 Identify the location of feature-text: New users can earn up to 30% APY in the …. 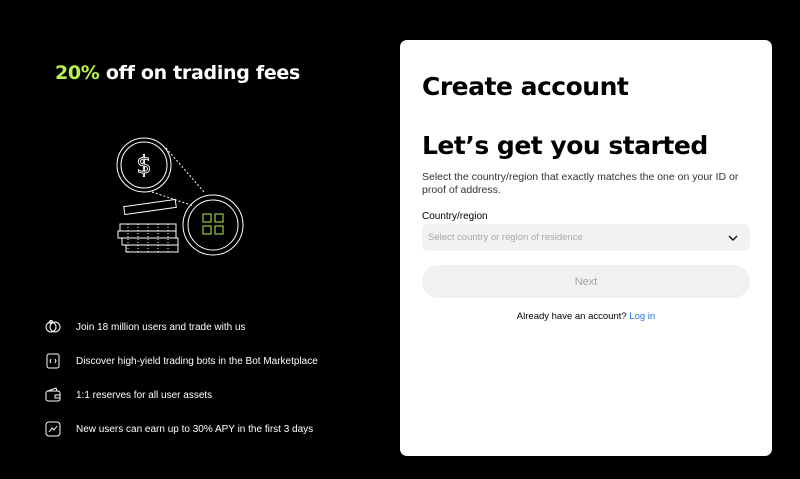
(195, 429).